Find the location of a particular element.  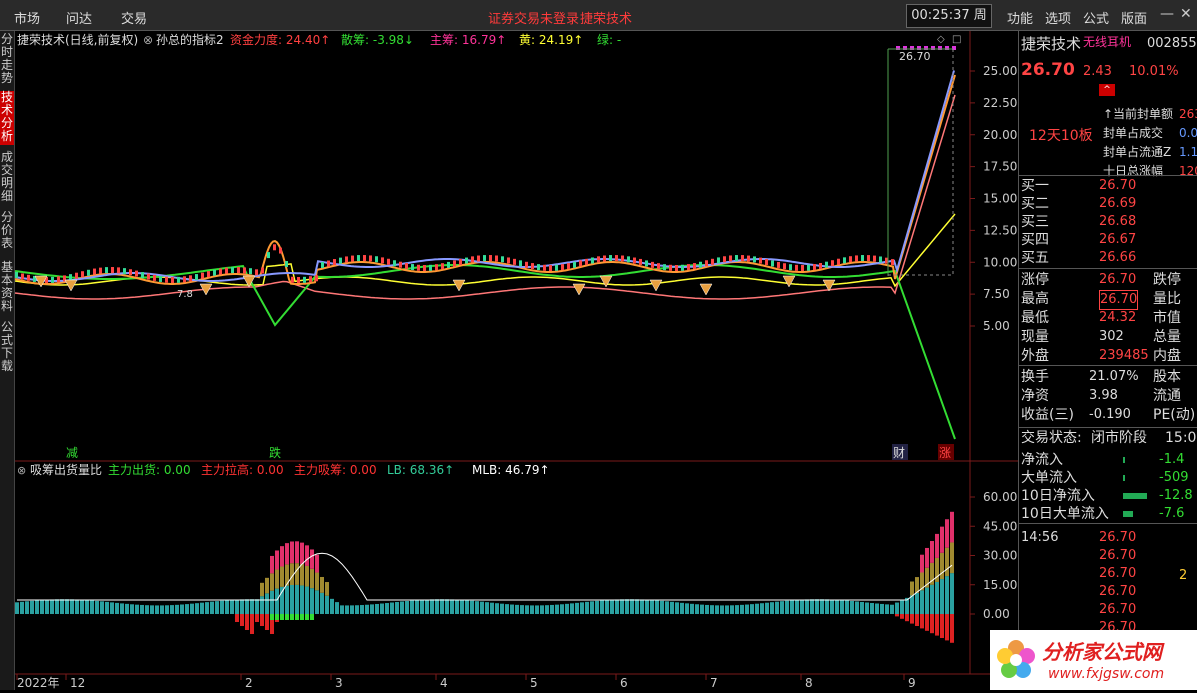

indicator-value-1: 散筹: -3.98↓ is located at coordinates (377, 39).